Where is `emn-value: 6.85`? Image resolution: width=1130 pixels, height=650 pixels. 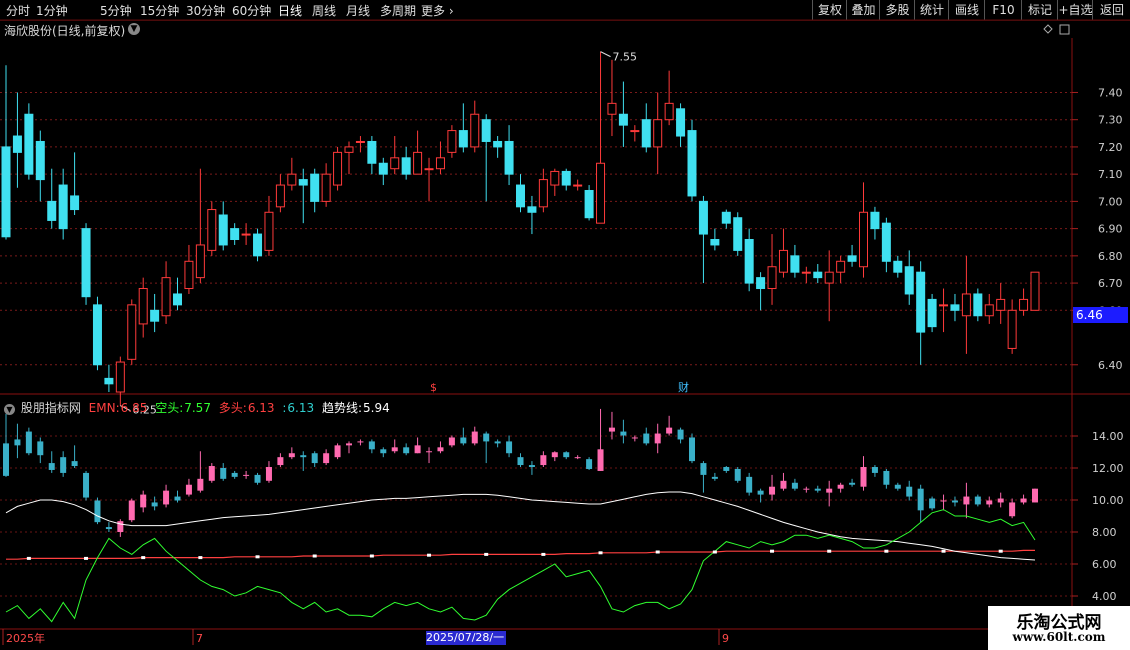
emn-value: 6.85 is located at coordinates (134, 408).